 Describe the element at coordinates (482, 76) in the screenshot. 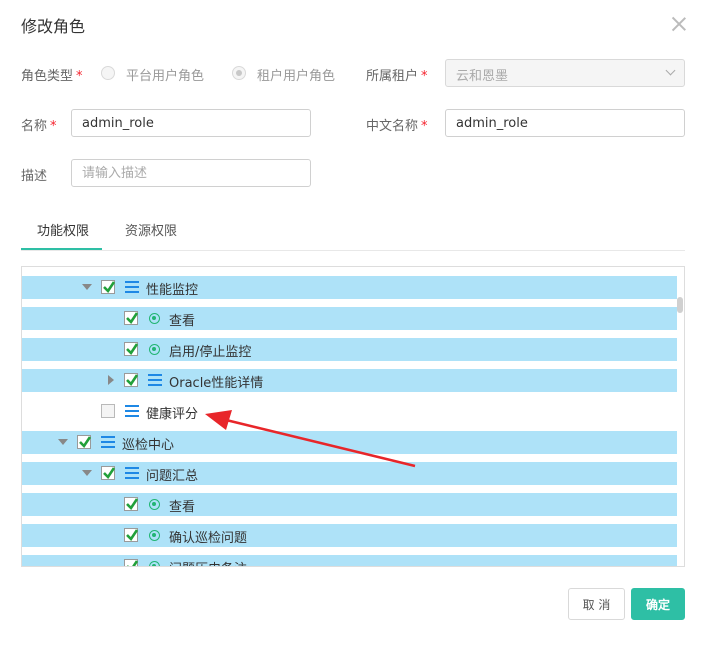

I see `tenant-select-value: 云和恩墨` at that location.